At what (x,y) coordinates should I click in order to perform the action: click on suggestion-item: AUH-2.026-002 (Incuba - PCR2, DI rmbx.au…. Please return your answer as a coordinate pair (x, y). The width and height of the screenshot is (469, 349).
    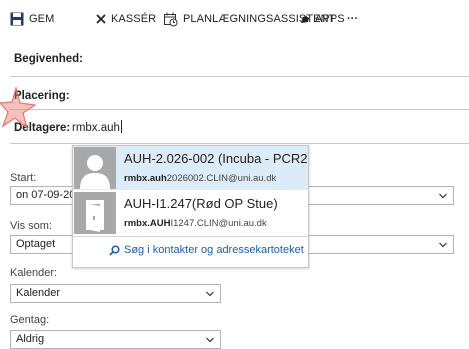
    Looking at the image, I should click on (190, 168).